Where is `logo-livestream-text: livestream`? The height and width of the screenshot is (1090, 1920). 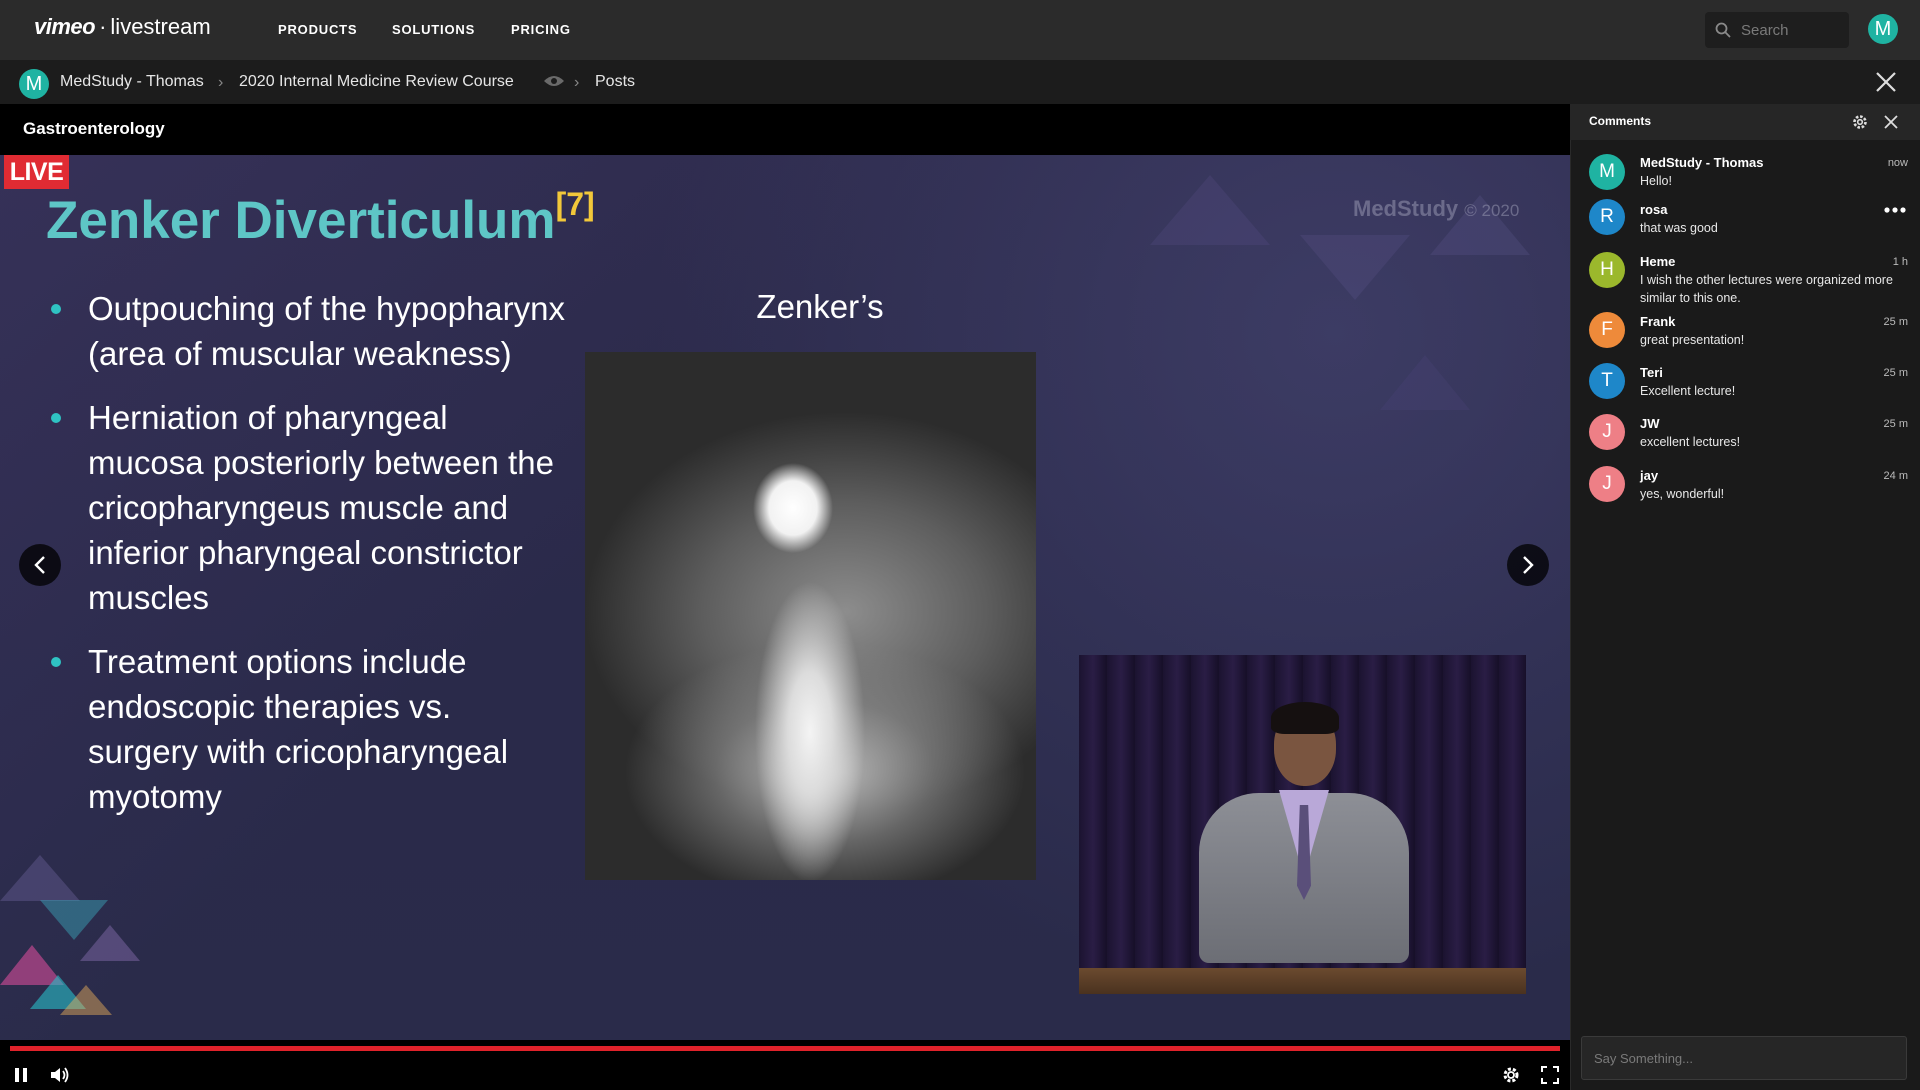 logo-livestream-text: livestream is located at coordinates (160, 26).